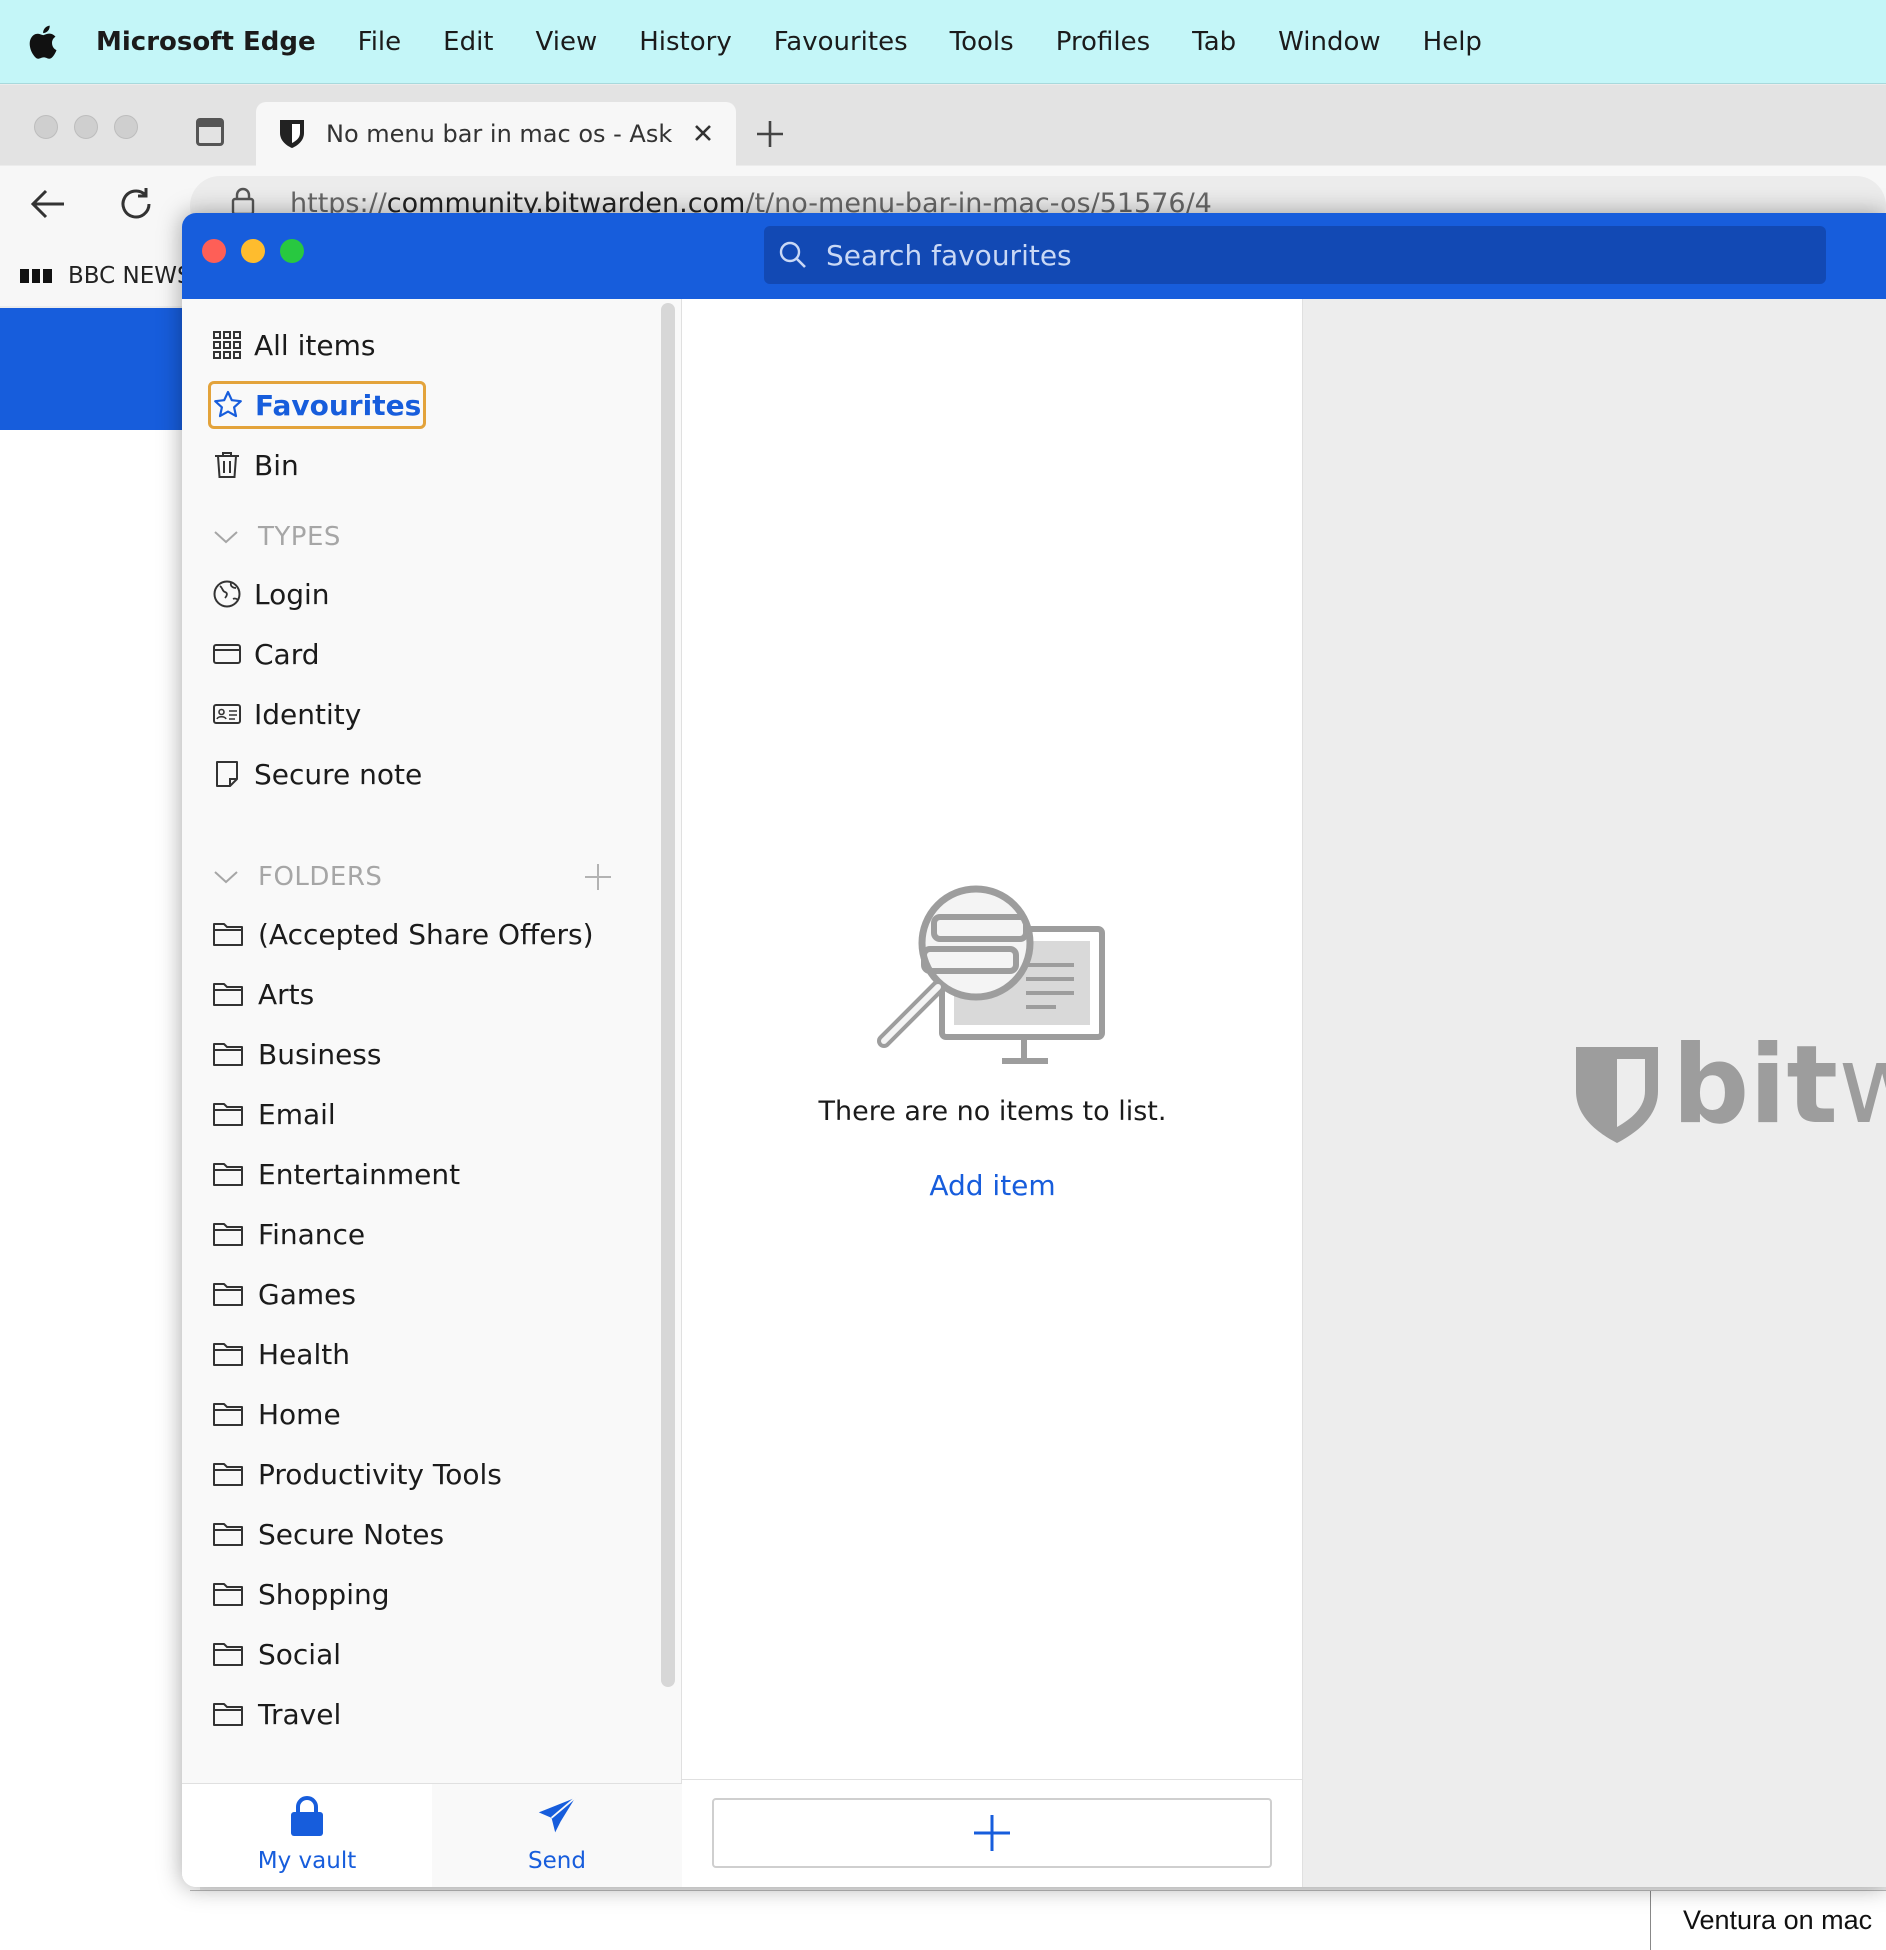  Describe the element at coordinates (841, 42) in the screenshot. I see `menu-favourites: Favourites` at that location.